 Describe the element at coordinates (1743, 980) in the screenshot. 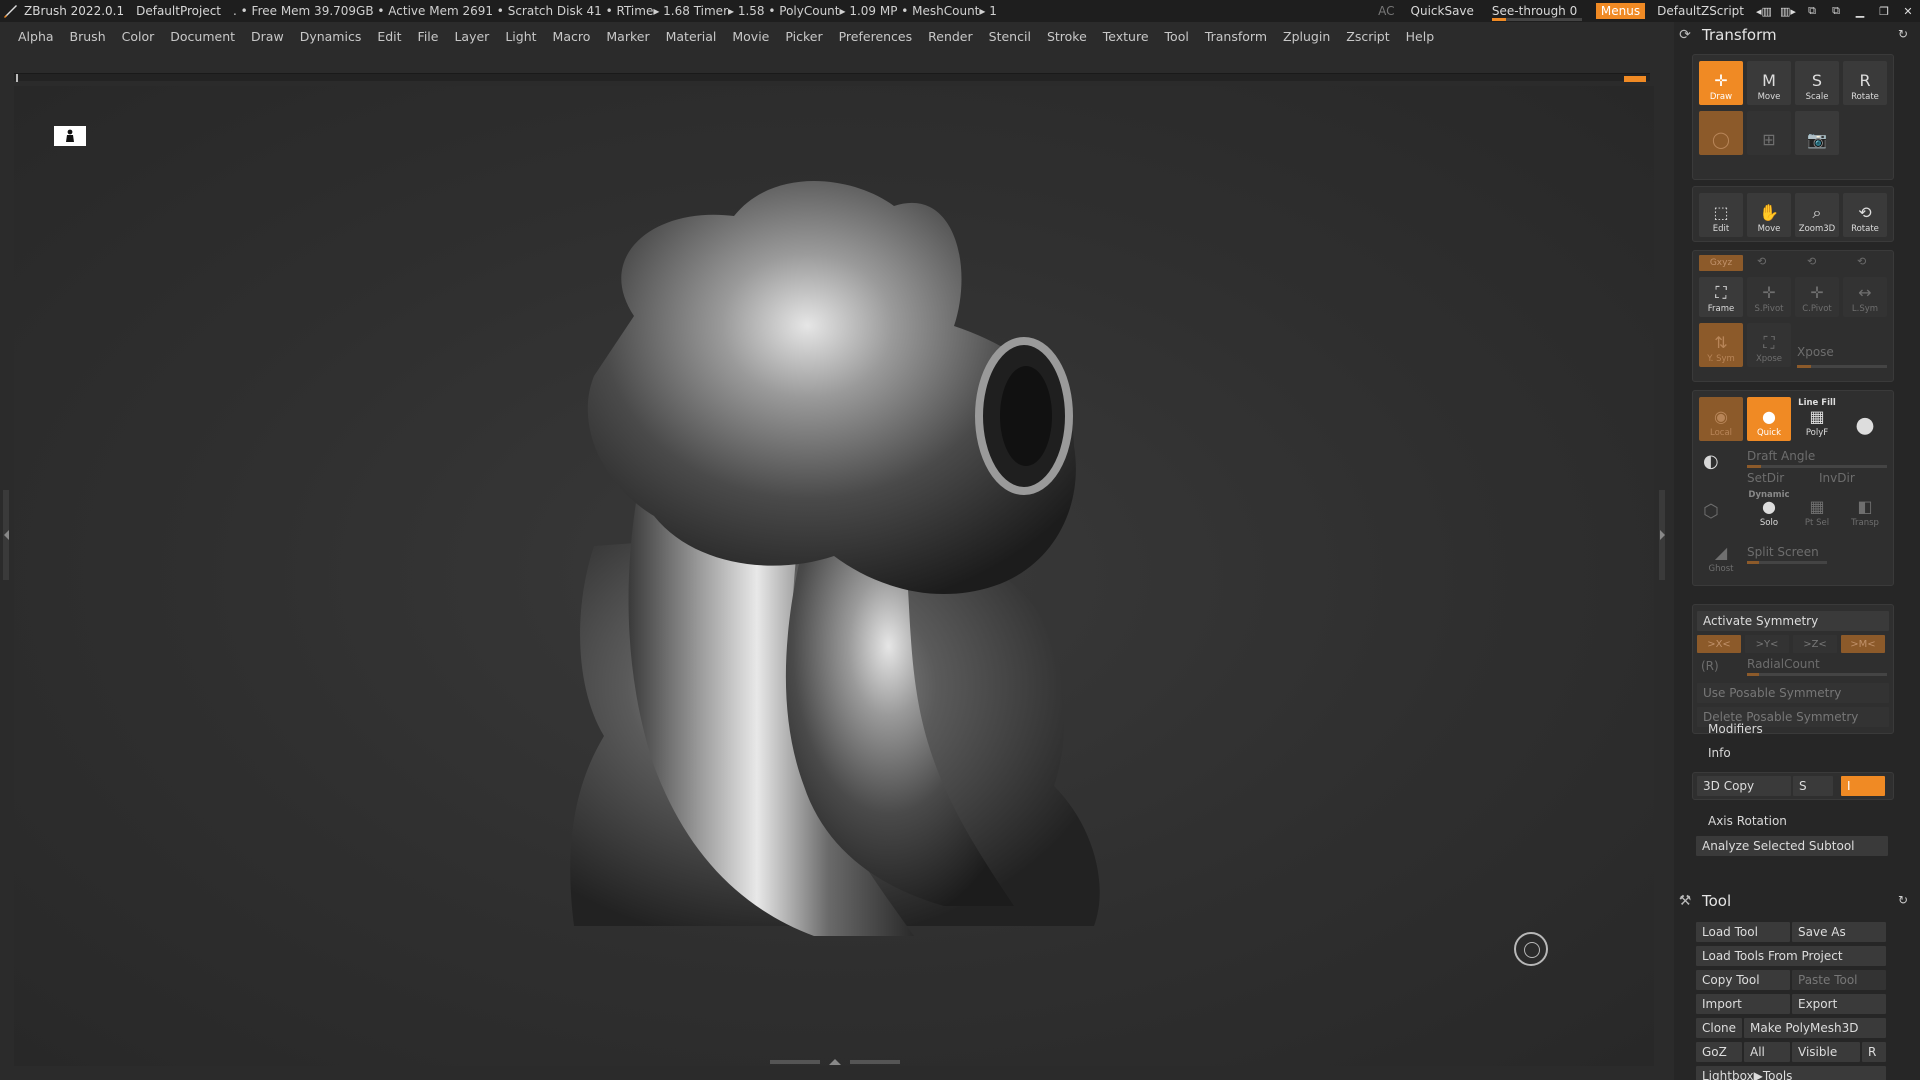

I see `copy-tool-button: Copy Tool` at that location.